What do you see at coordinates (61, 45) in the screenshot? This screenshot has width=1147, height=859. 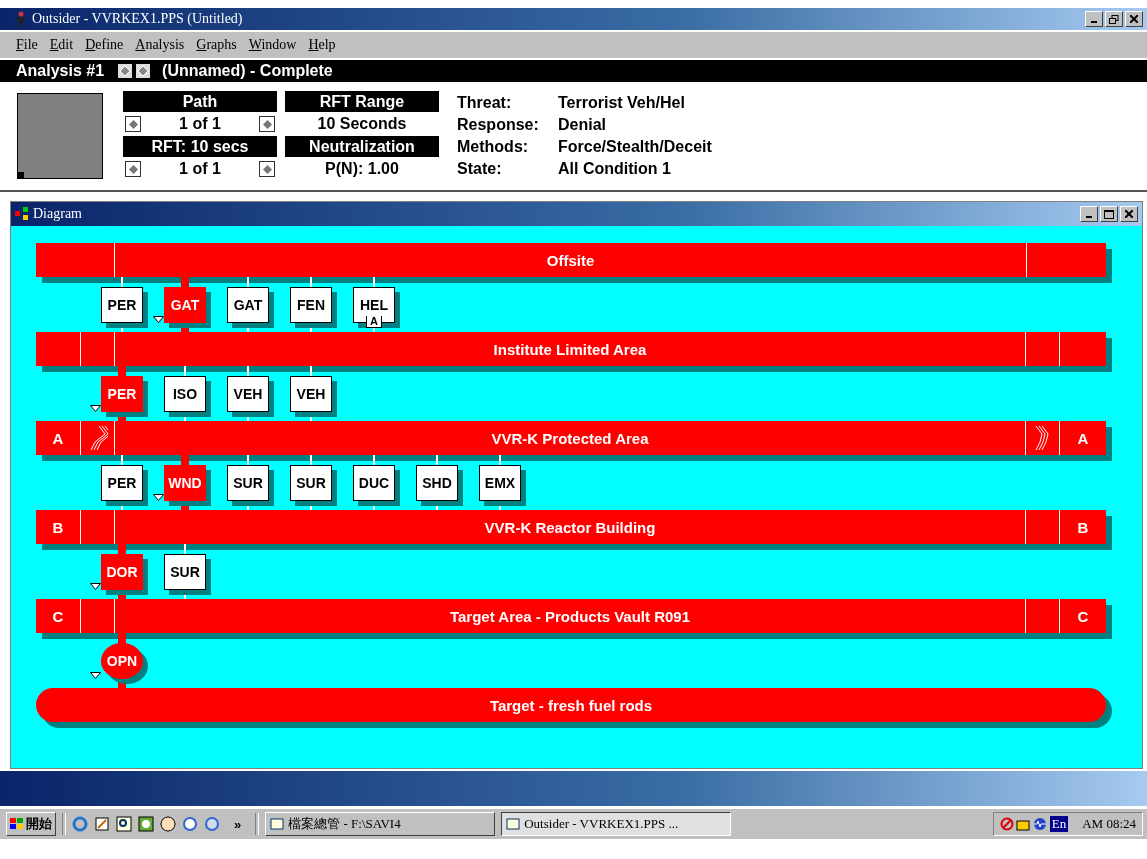 I see `menu-item: Edit` at bounding box center [61, 45].